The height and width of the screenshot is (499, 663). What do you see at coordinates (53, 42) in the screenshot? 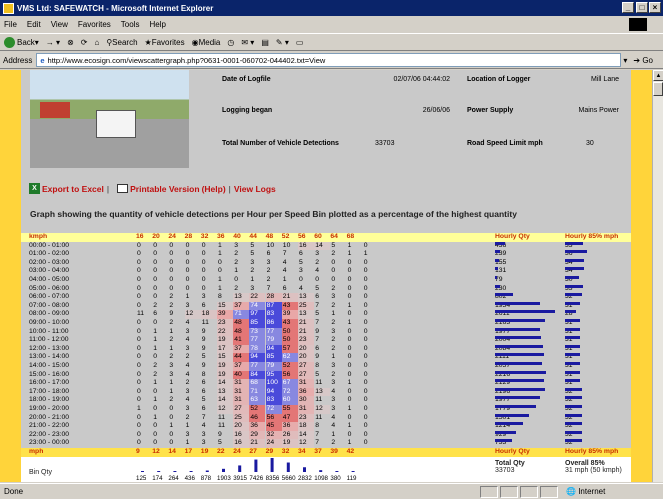
I see `forward-button: → ▾` at bounding box center [53, 42].